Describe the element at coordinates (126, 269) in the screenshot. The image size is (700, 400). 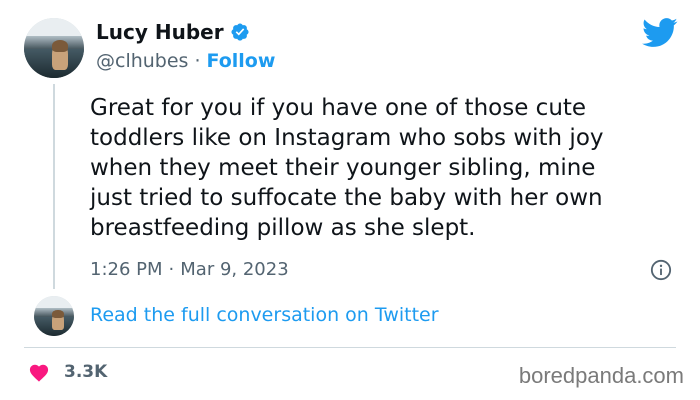
I see `tweet-time: 1:26 PM` at that location.